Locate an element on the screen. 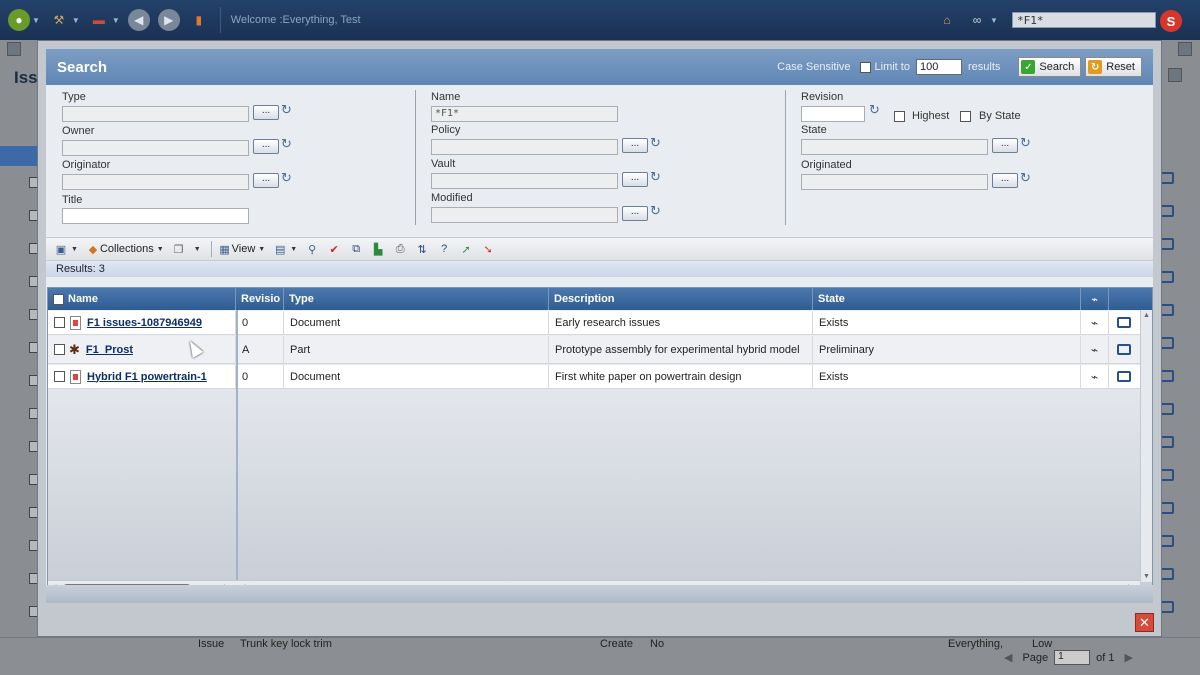  limit-input: 100 is located at coordinates (938, 67).